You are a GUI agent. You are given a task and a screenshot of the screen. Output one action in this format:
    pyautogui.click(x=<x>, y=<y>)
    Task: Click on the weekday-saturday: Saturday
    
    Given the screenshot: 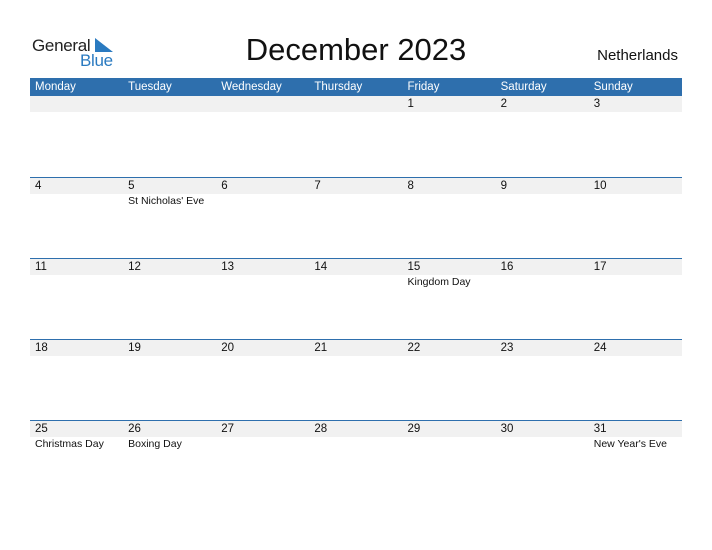 What is the action you would take?
    pyautogui.click(x=523, y=87)
    